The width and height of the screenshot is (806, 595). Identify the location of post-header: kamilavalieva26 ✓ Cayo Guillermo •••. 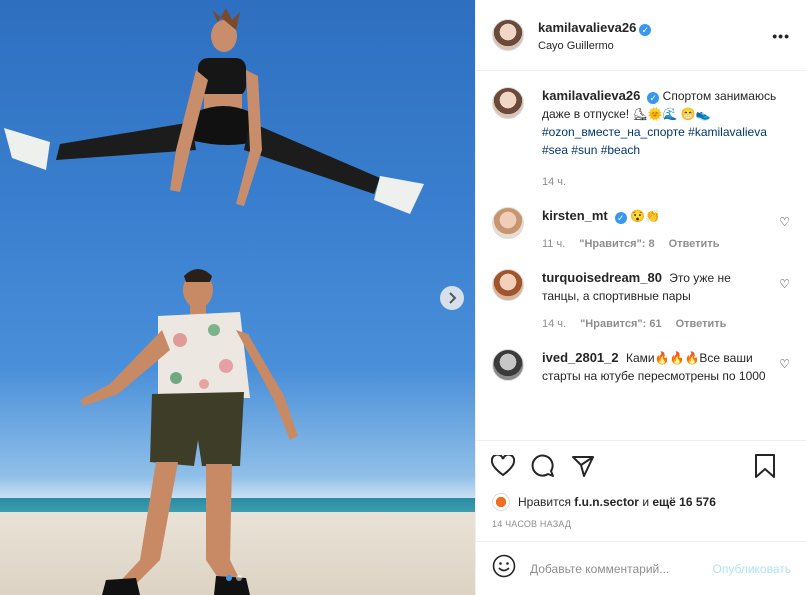
(641, 35).